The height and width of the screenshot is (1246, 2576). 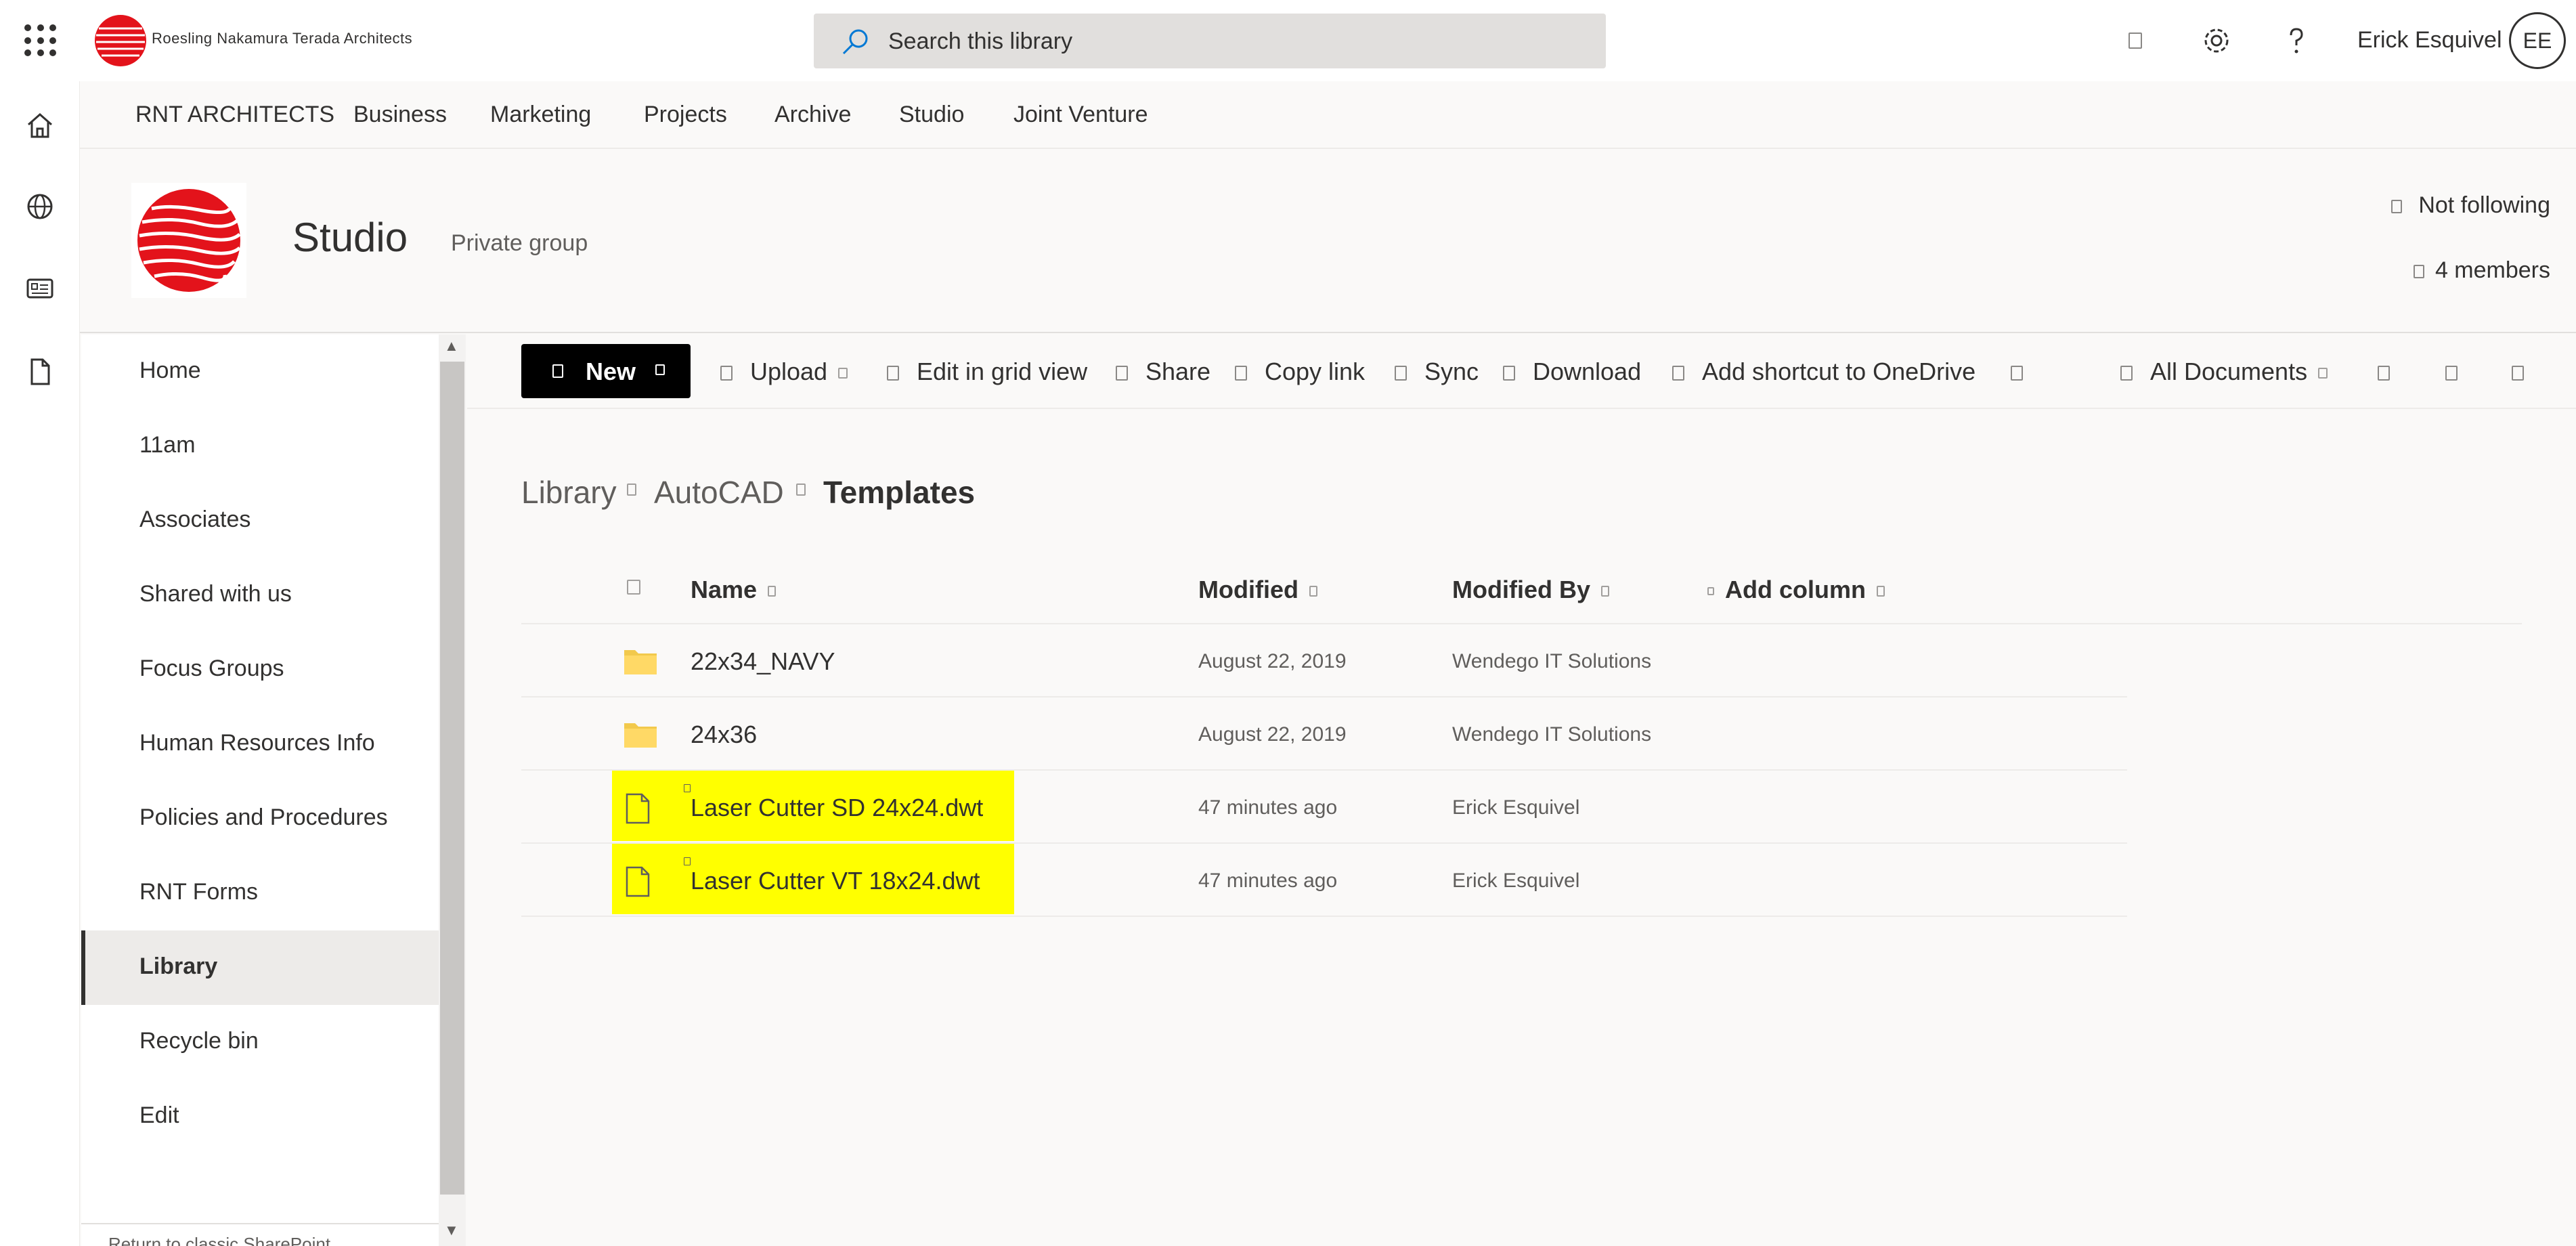 What do you see at coordinates (234, 115) in the screenshot?
I see `hub-item-rnt-architects: RNT ARCHITECTS` at bounding box center [234, 115].